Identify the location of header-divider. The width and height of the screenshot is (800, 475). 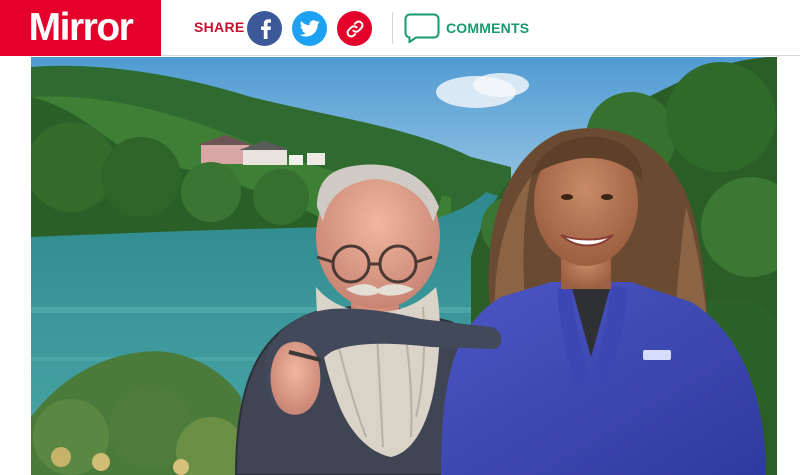
(392, 28).